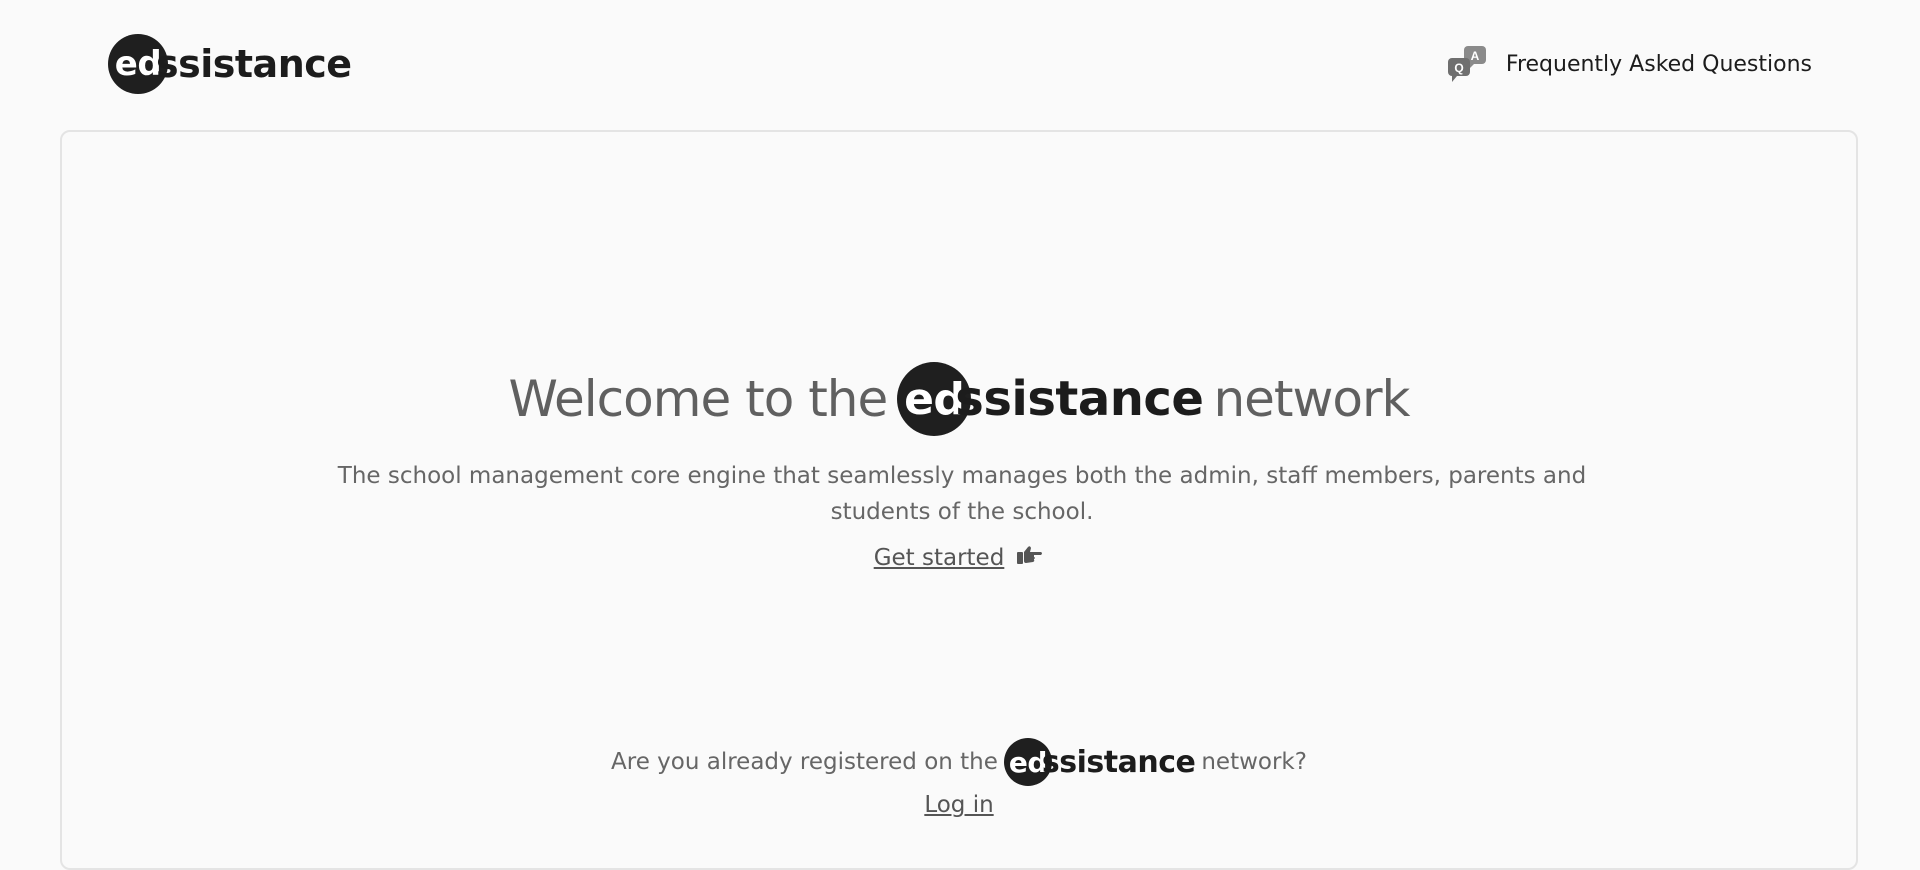 This screenshot has width=1920, height=870. I want to click on login-row: Log in, so click(959, 805).